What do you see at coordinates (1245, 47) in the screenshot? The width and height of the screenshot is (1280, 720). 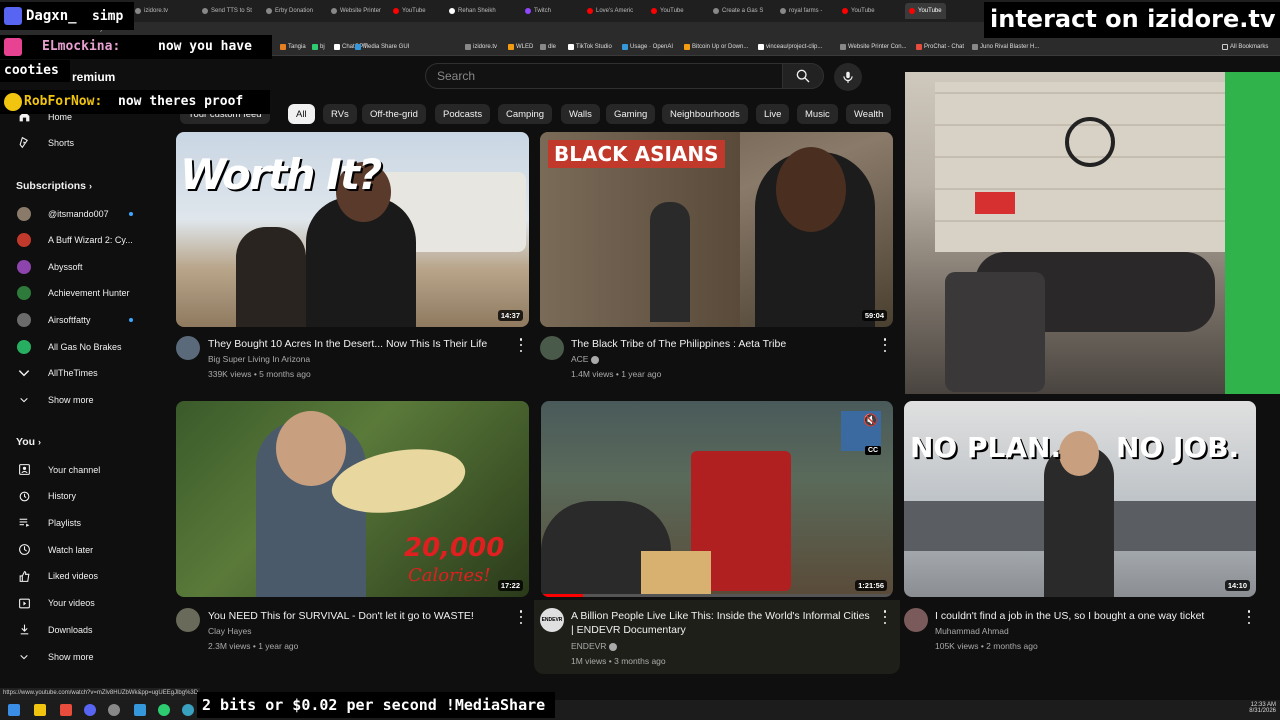 I see `all-bookmarks: All Bookmarks` at bounding box center [1245, 47].